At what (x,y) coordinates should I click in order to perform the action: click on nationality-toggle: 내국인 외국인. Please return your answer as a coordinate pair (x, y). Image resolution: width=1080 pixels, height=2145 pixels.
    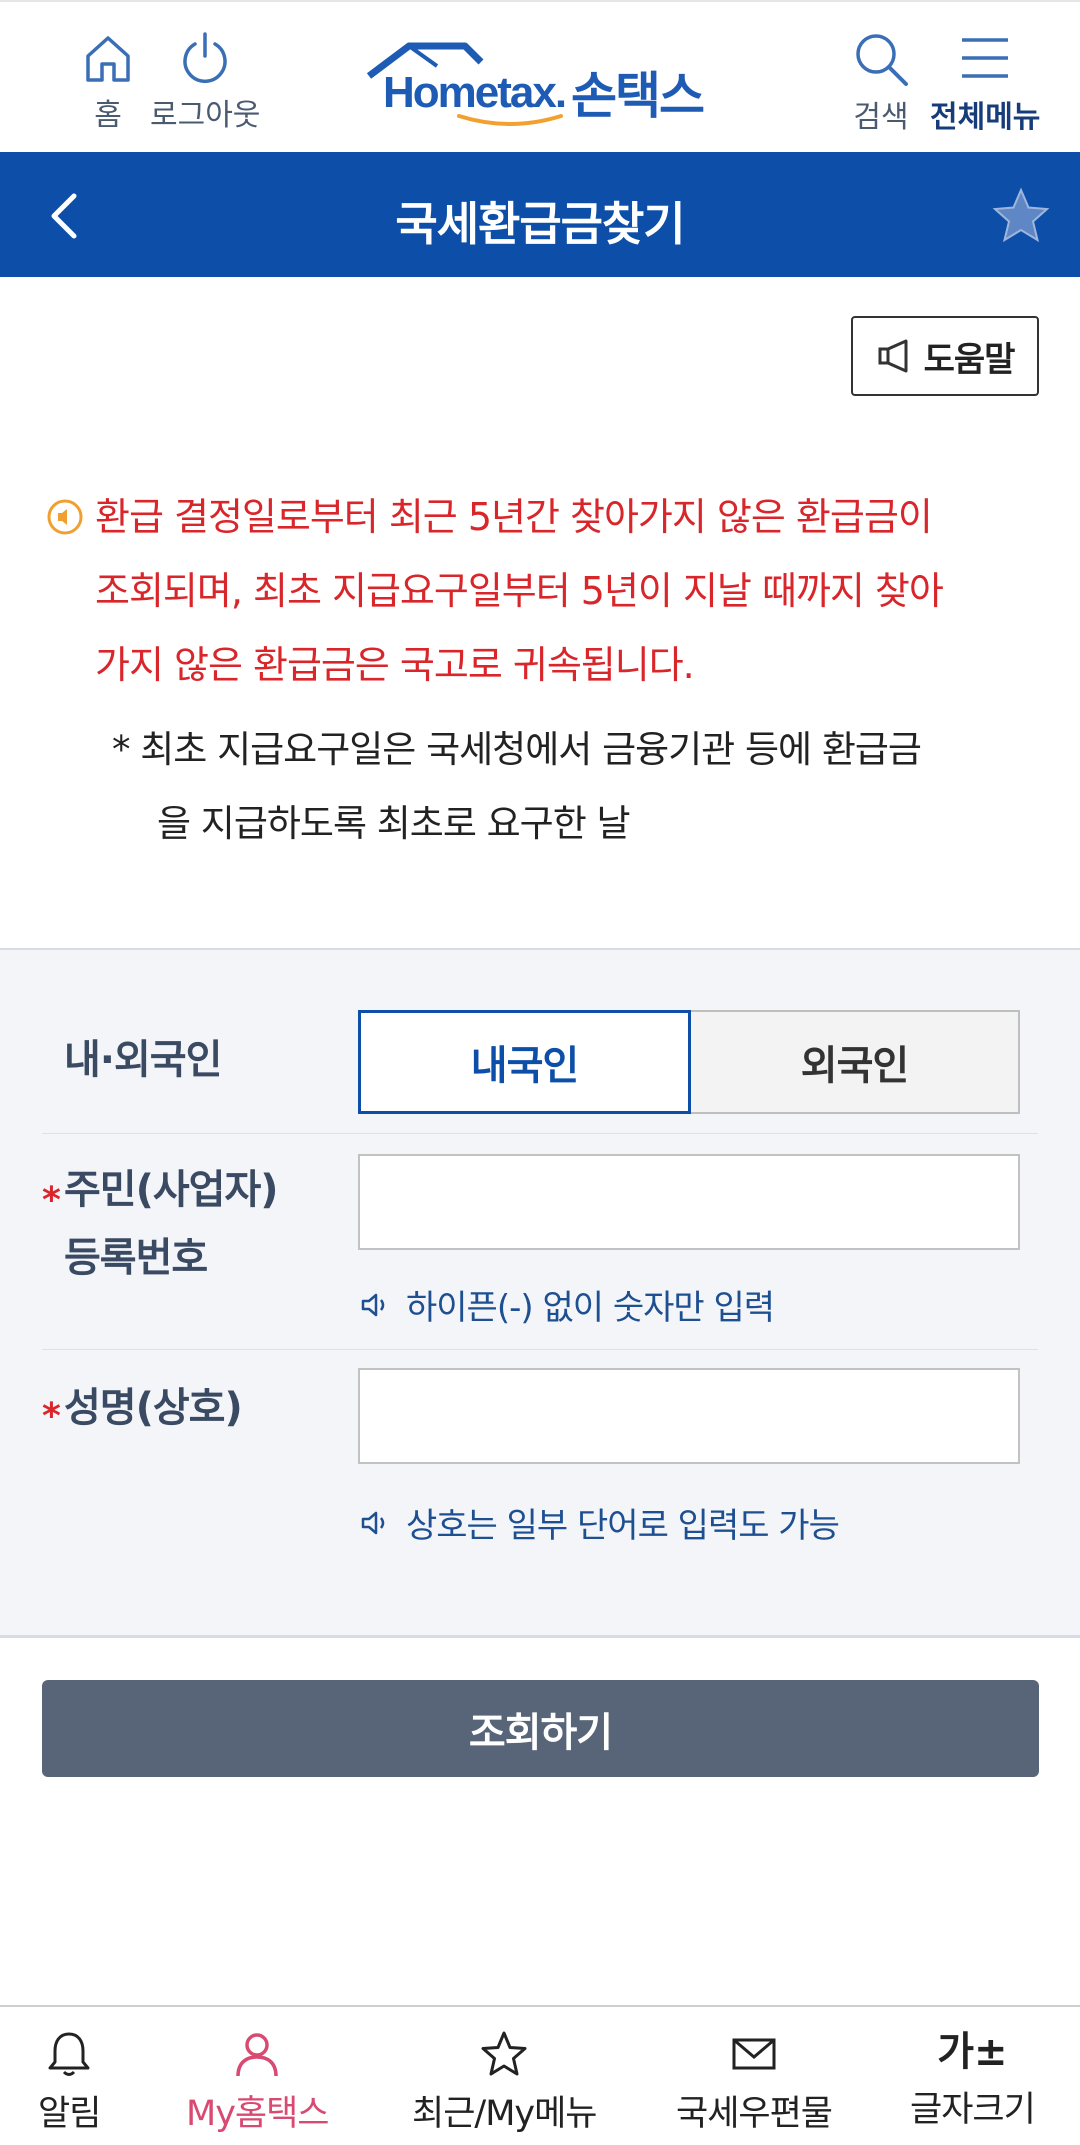
    Looking at the image, I should click on (689, 1062).